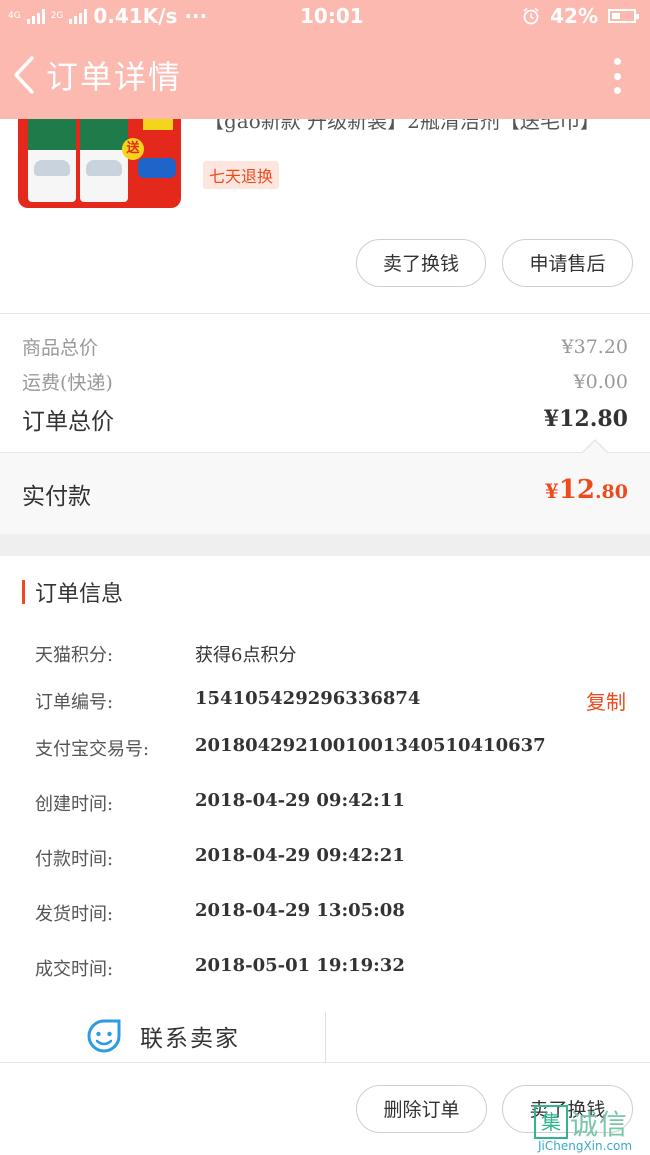  What do you see at coordinates (325, 493) in the screenshot?
I see `paid-amount-box: 实付款 ¥12.80` at bounding box center [325, 493].